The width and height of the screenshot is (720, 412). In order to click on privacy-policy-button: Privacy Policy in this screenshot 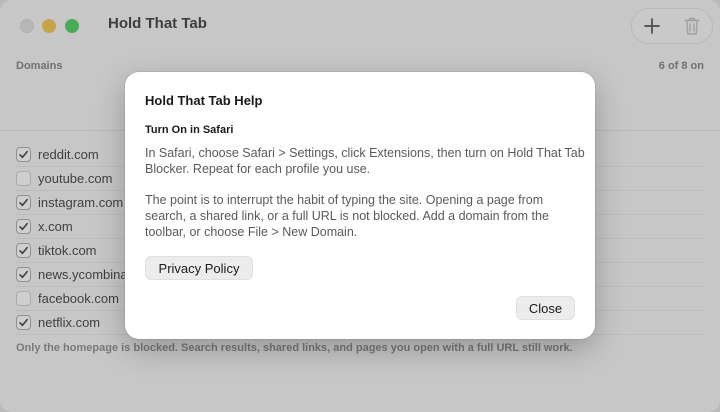, I will do `click(199, 268)`.